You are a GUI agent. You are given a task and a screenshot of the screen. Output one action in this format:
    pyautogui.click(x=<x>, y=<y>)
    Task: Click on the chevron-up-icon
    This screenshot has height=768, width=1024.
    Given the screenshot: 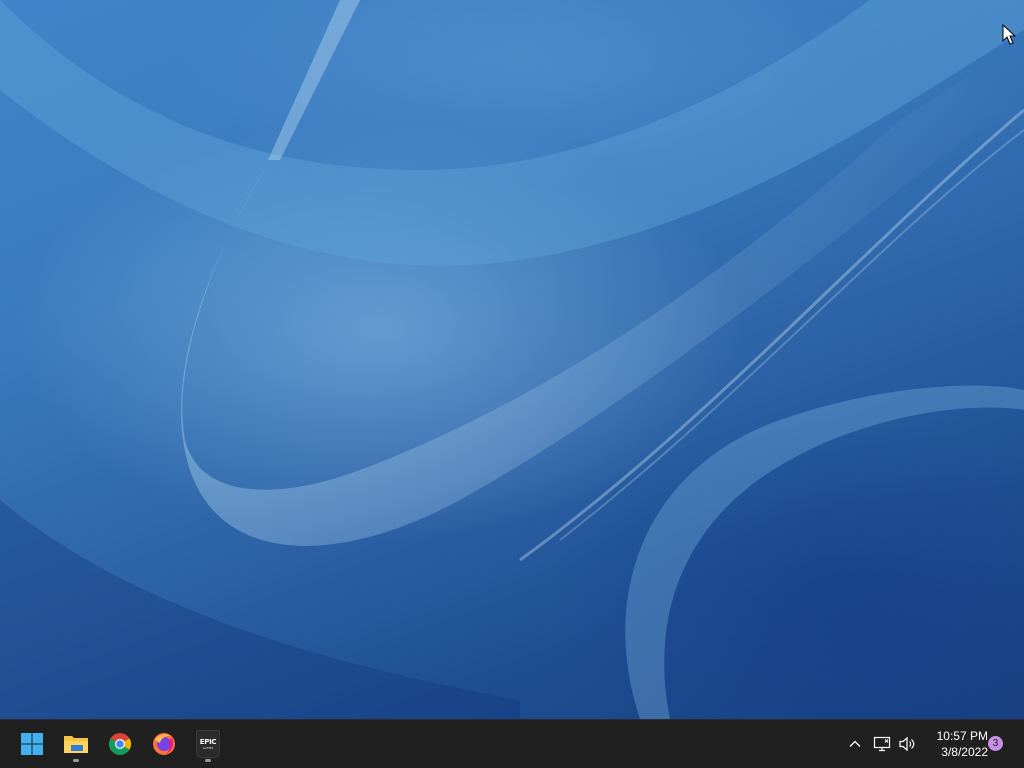 What is the action you would take?
    pyautogui.click(x=855, y=743)
    